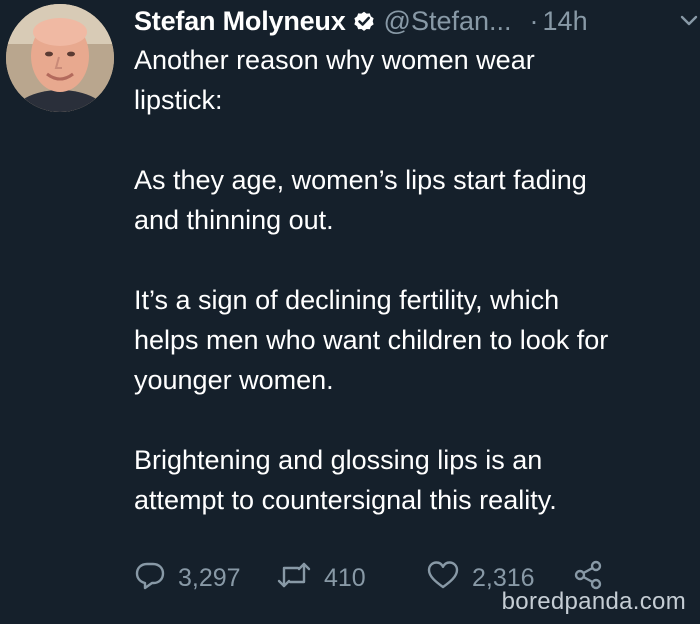  What do you see at coordinates (345, 577) in the screenshot?
I see `retweet-count: 410` at bounding box center [345, 577].